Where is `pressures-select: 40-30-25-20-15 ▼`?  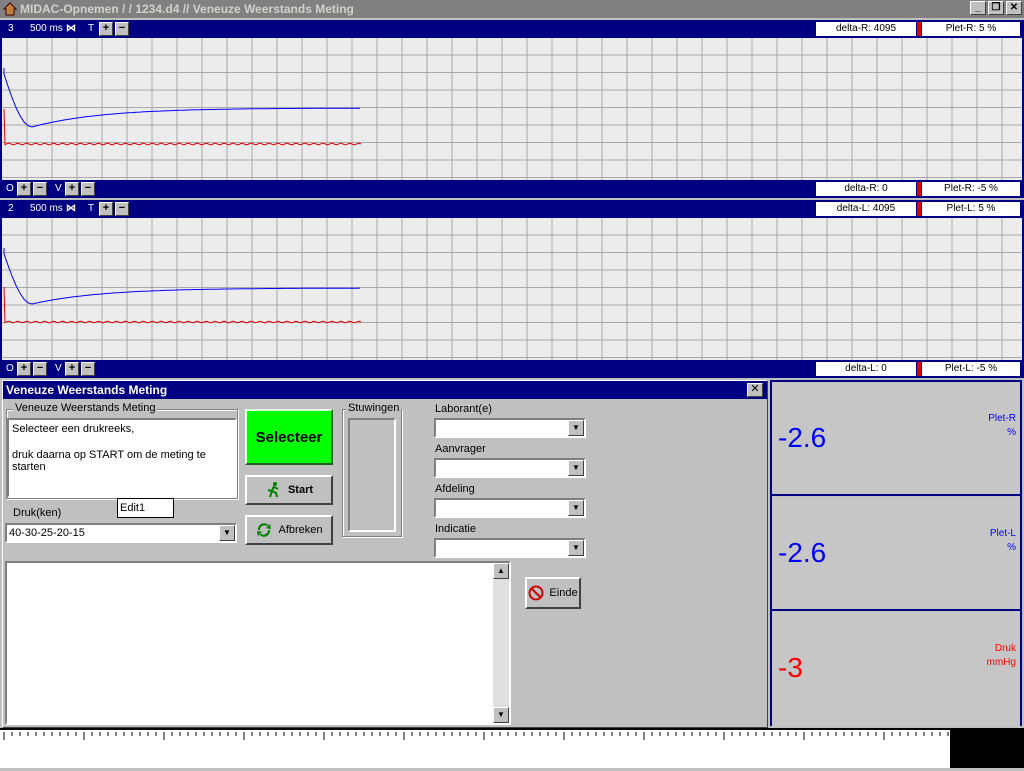
pressures-select: 40-30-25-20-15 ▼ is located at coordinates (121, 533).